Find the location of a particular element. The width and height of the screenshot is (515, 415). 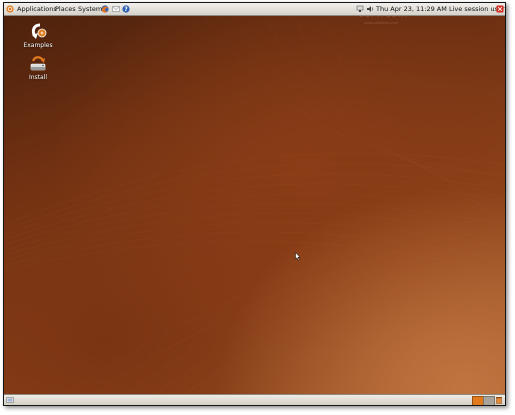

help-icon: ? is located at coordinates (126, 9).